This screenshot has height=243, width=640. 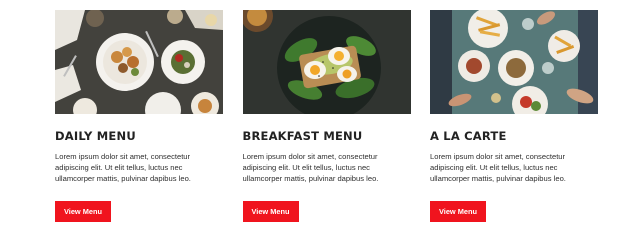 I want to click on card-title: DAILY MENU, so click(x=95, y=136).